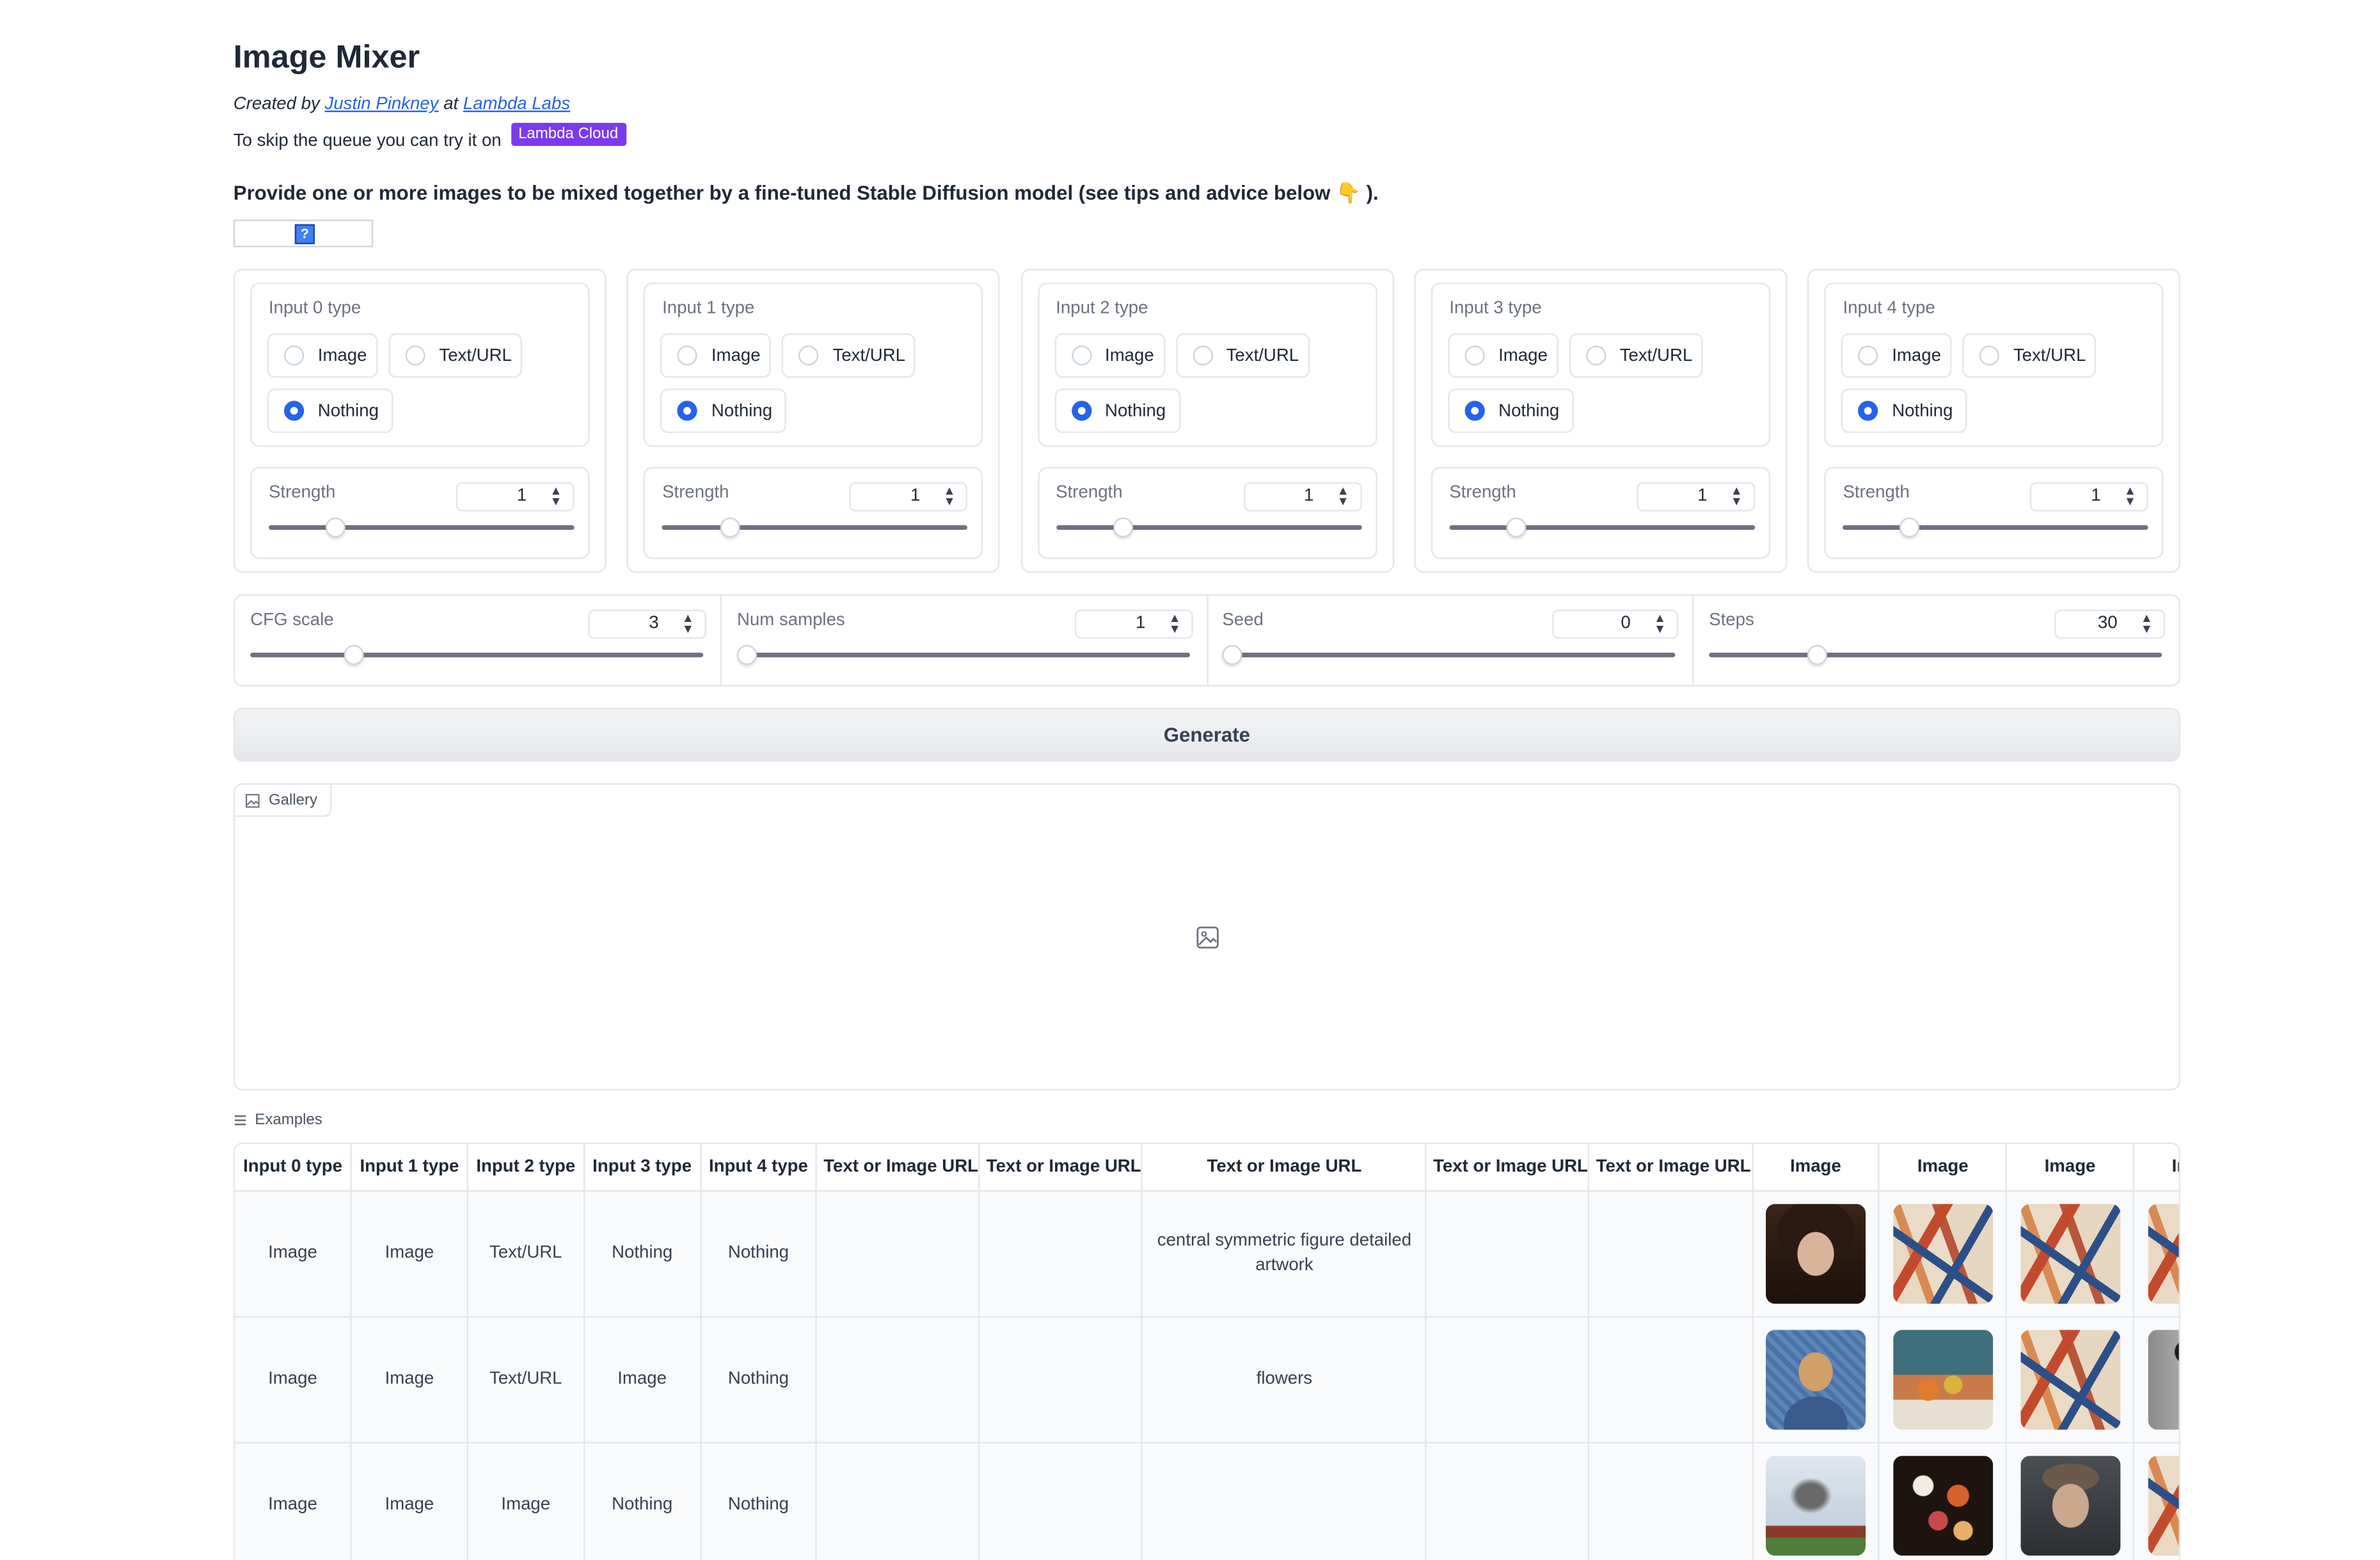  What do you see at coordinates (382, 104) in the screenshot?
I see `author-link: Justin Pinkney` at bounding box center [382, 104].